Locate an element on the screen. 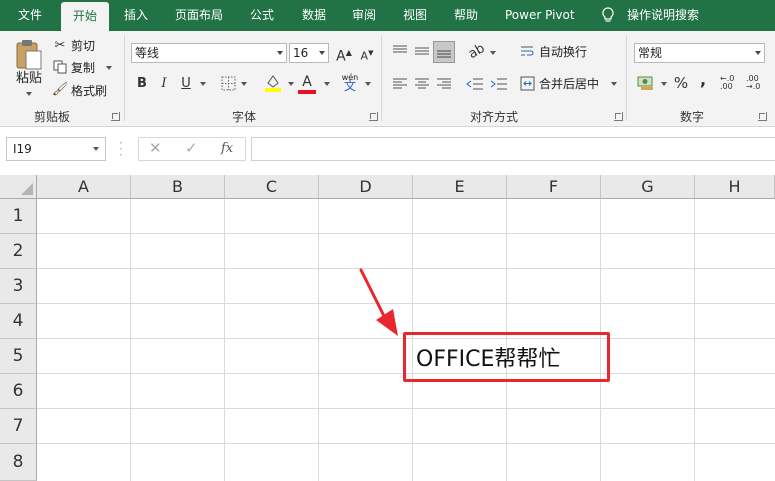  tab-review: 审阅 is located at coordinates (364, 15).